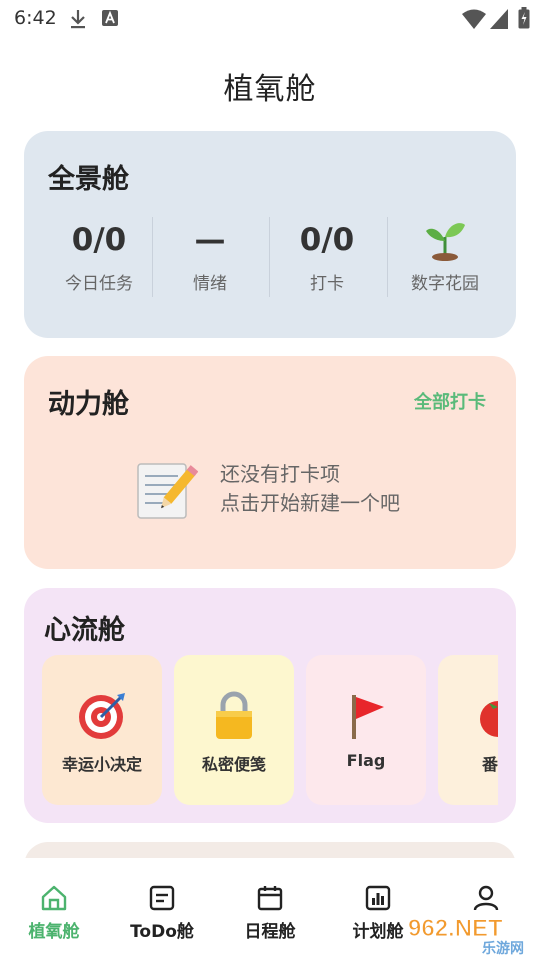 The width and height of the screenshot is (540, 960). I want to click on overview-title: 全景舱, so click(88, 179).